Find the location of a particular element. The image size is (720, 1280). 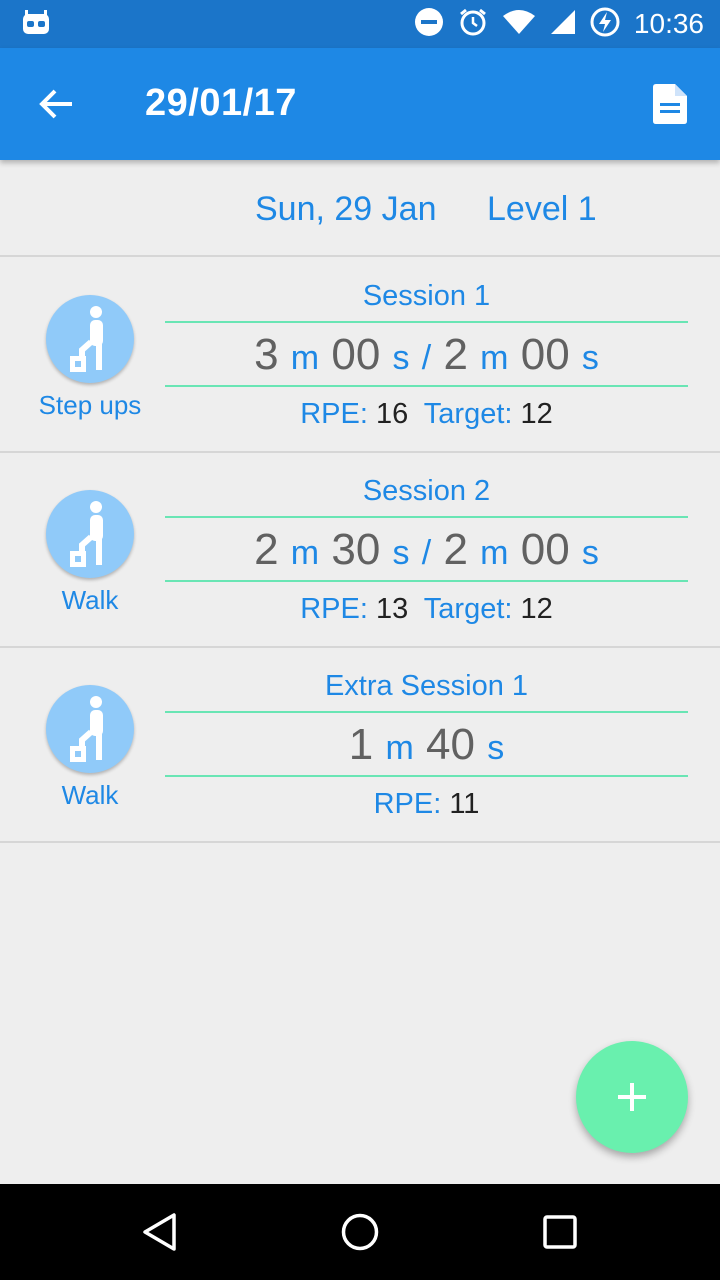

status-bar: 10:36 is located at coordinates (360, 24).